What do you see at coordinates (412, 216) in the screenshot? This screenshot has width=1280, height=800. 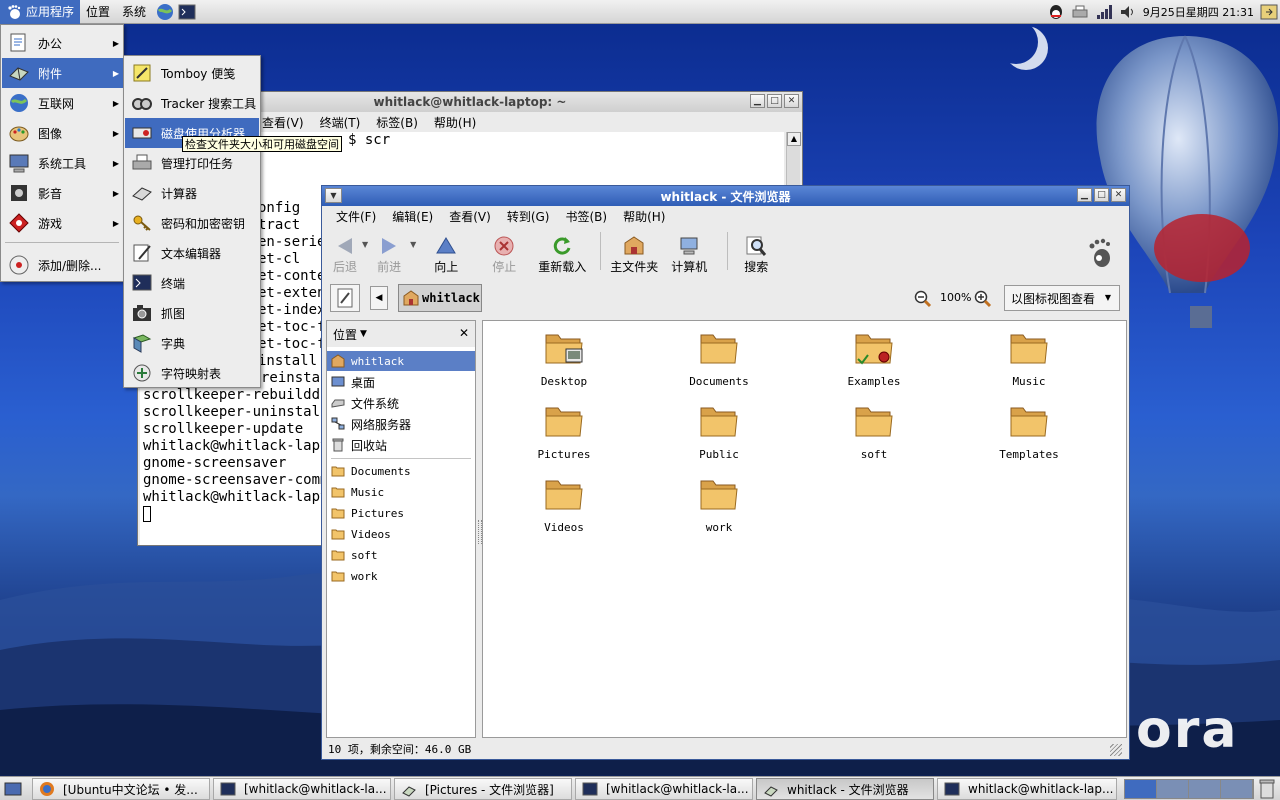 I see `menu-edit: 编辑(E)` at bounding box center [412, 216].